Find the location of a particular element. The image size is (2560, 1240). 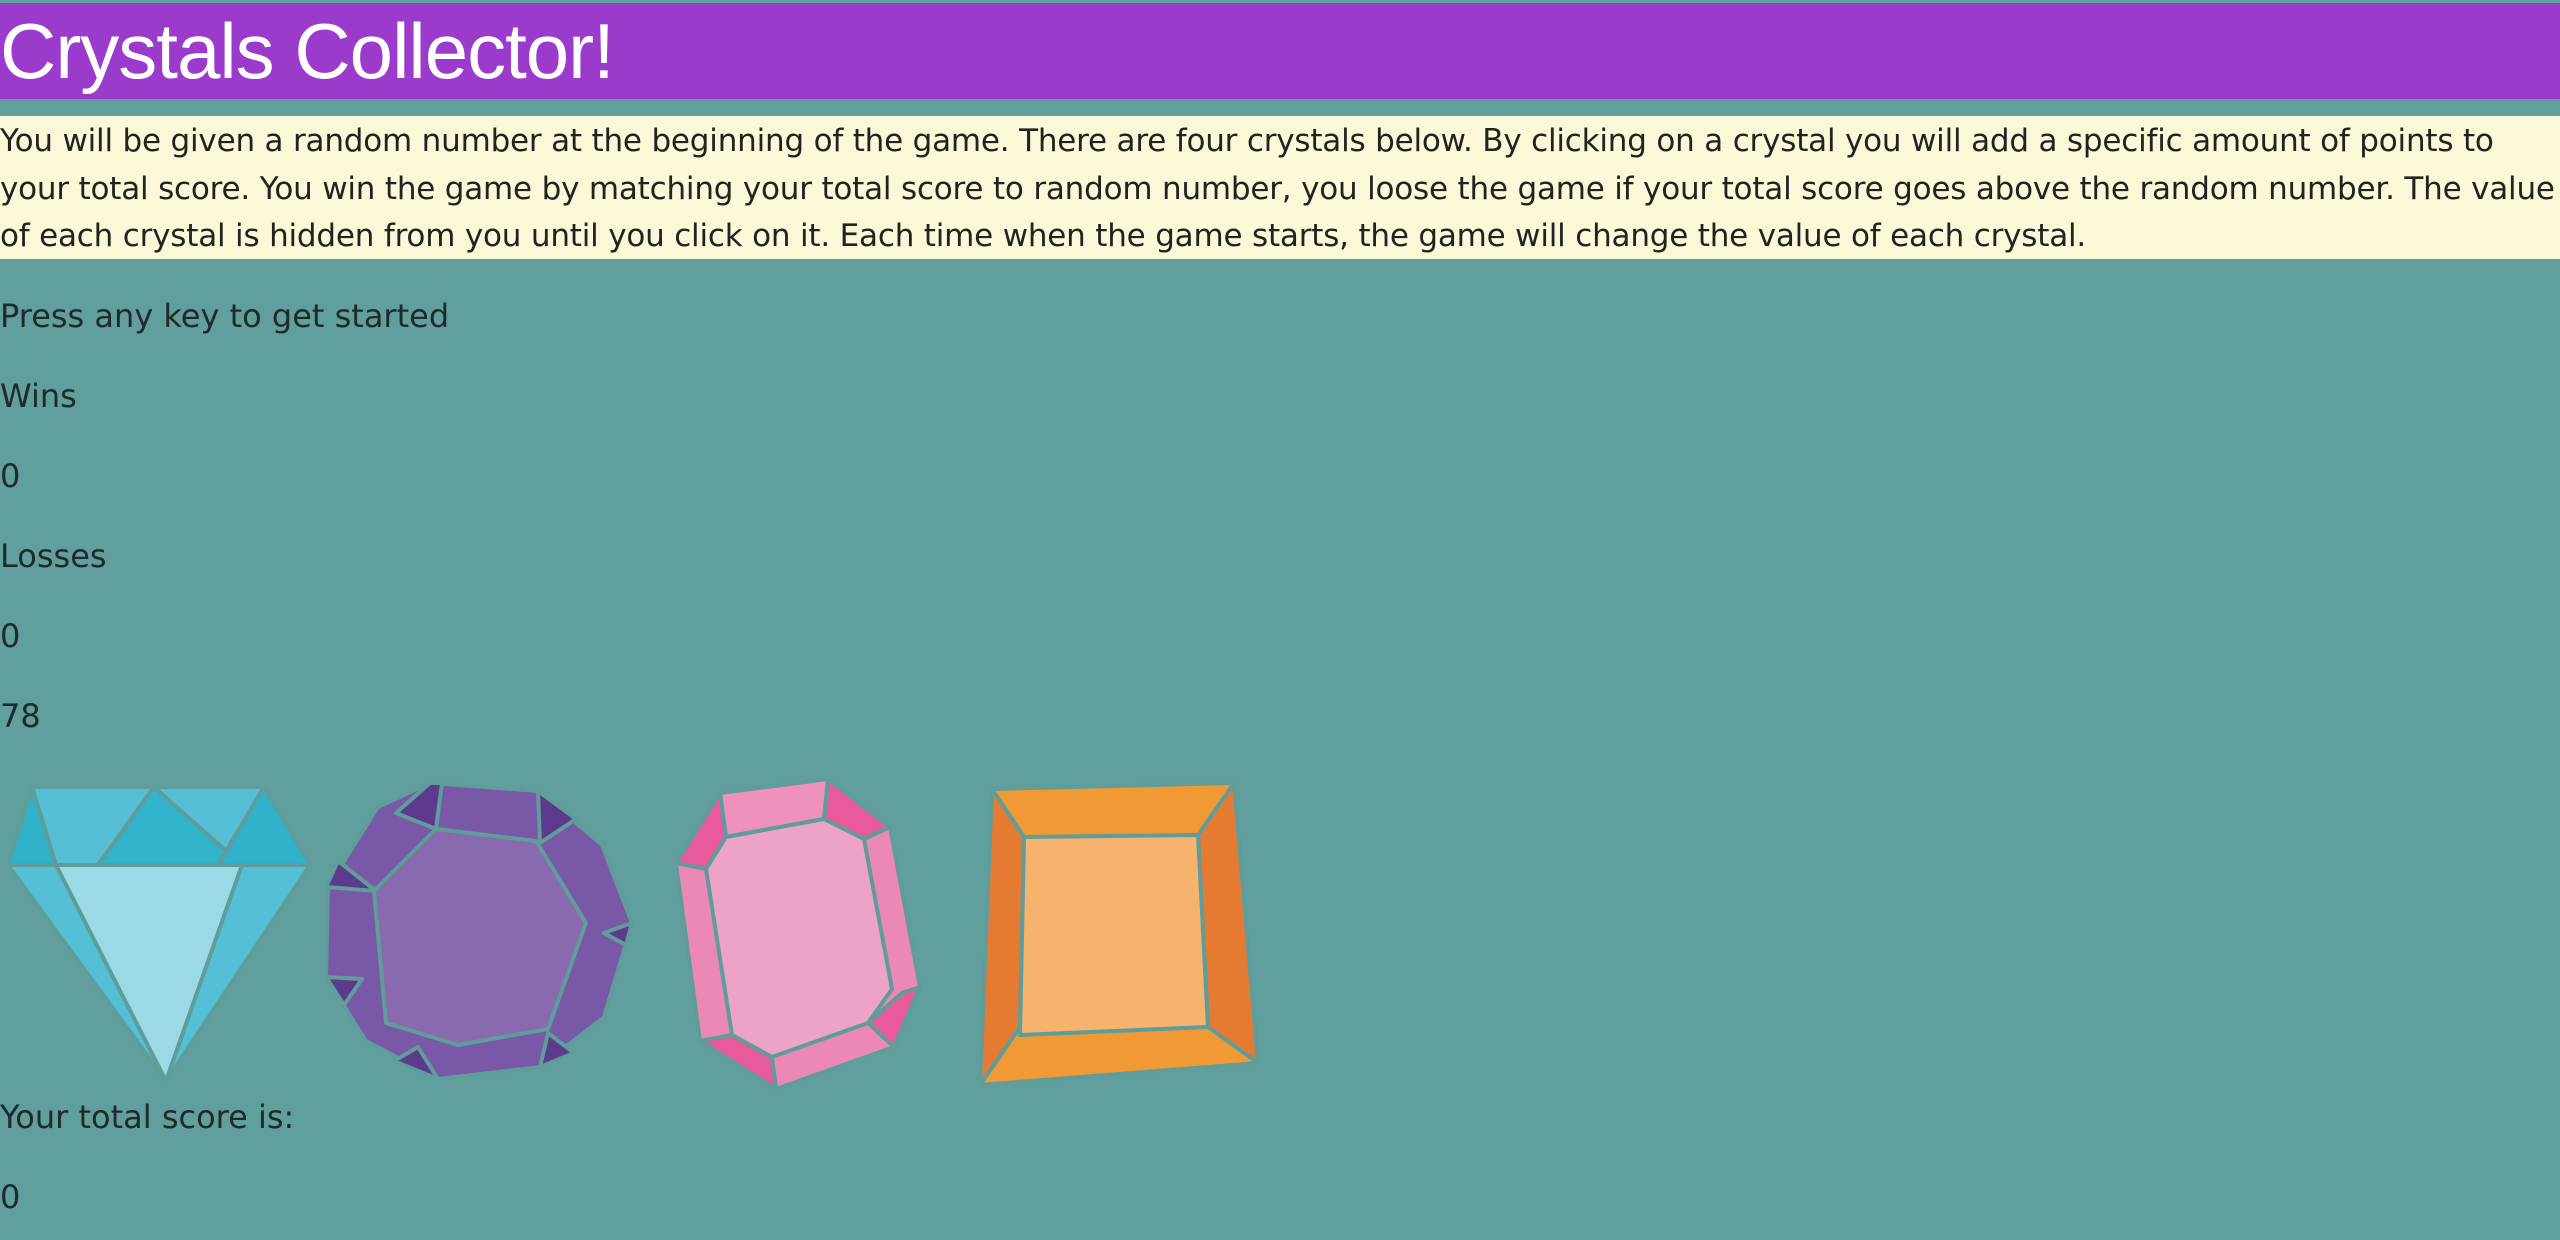

orange-square-crystal is located at coordinates (1119, 934).